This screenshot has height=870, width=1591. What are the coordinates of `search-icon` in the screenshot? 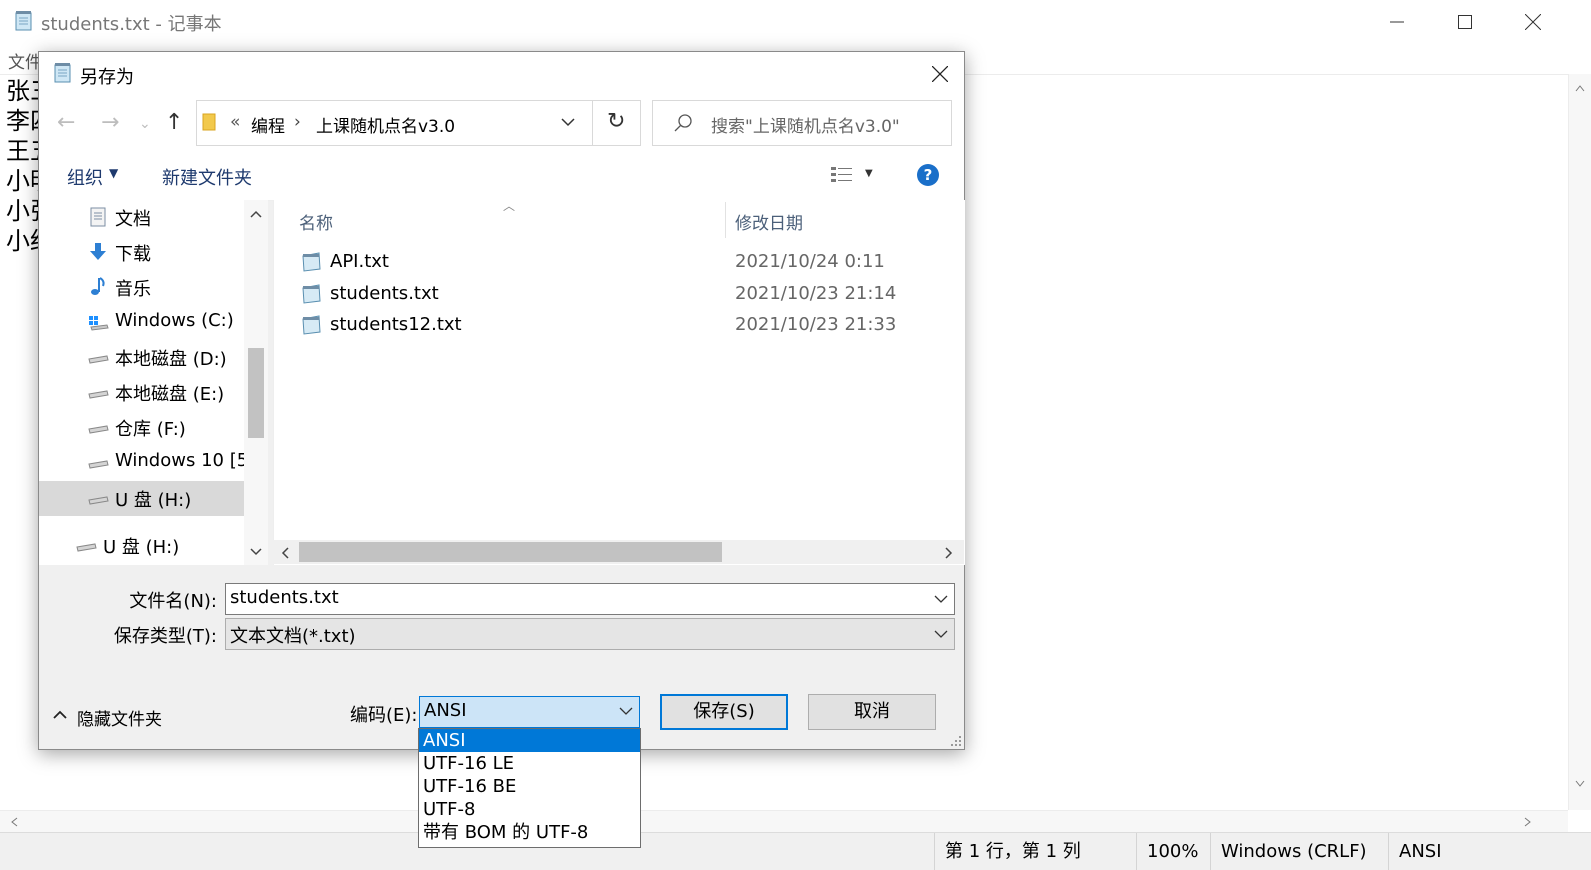 It's located at (683, 123).